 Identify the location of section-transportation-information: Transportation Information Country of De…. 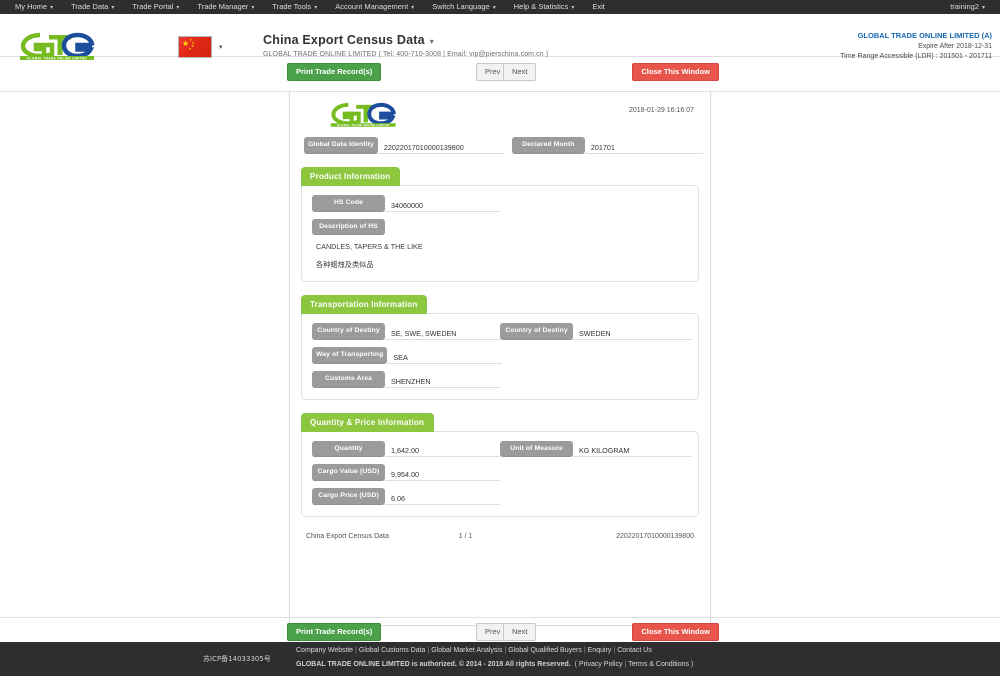
(500, 347).